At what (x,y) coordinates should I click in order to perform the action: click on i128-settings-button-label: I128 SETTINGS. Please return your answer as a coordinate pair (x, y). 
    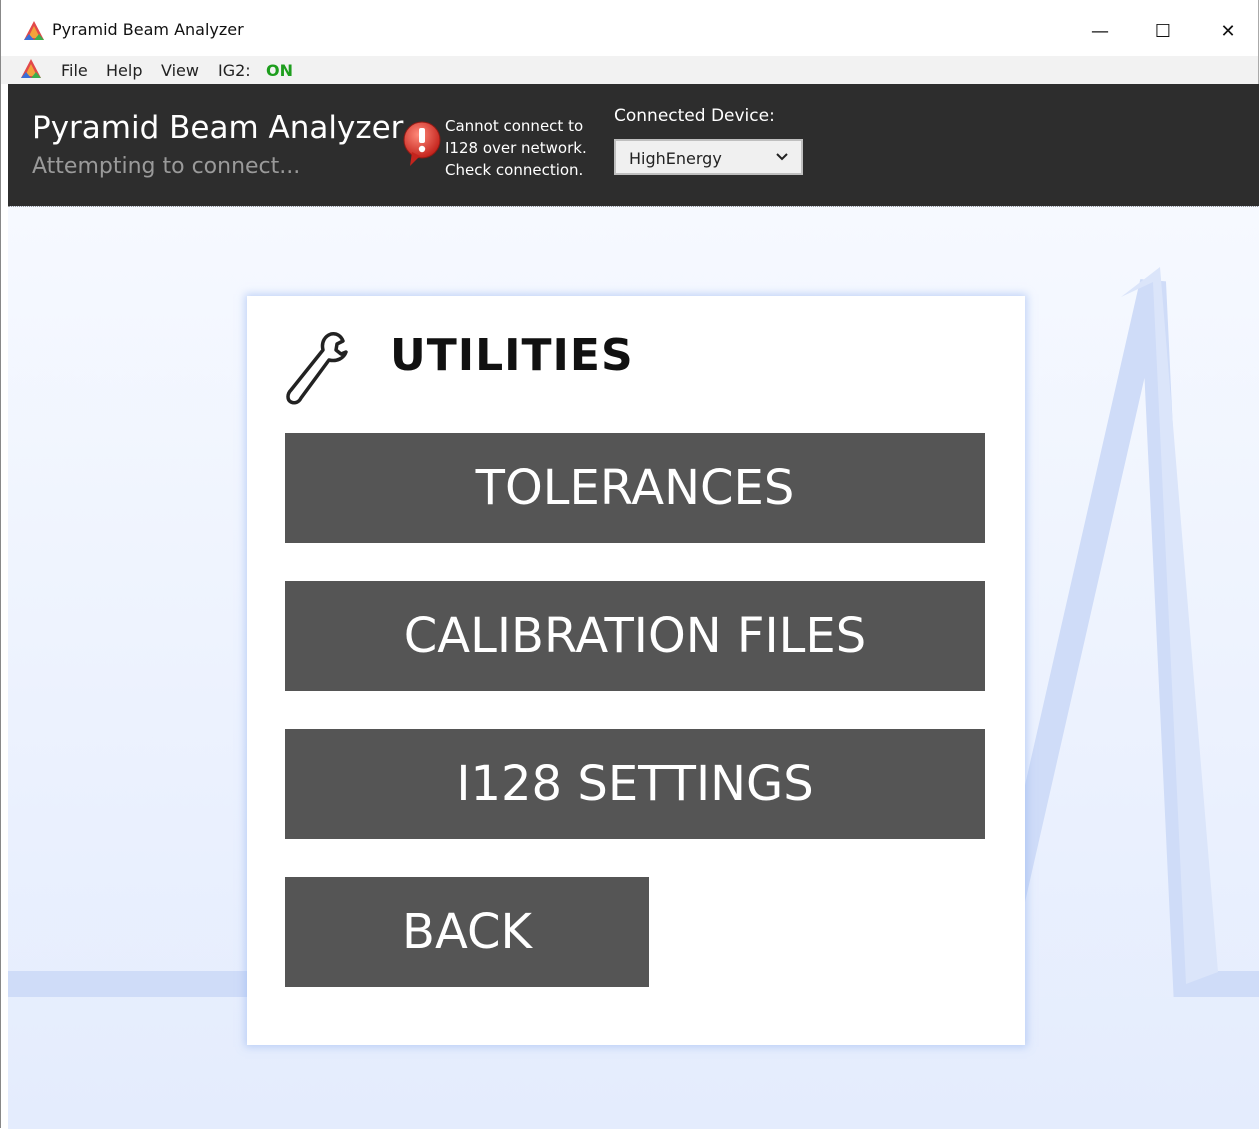
    Looking at the image, I should click on (635, 784).